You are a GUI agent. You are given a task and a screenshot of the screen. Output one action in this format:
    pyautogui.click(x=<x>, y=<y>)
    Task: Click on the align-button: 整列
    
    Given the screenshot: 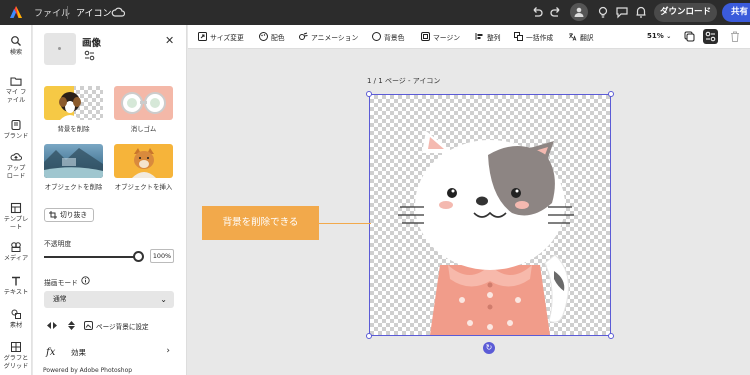 What is the action you would take?
    pyautogui.click(x=488, y=37)
    